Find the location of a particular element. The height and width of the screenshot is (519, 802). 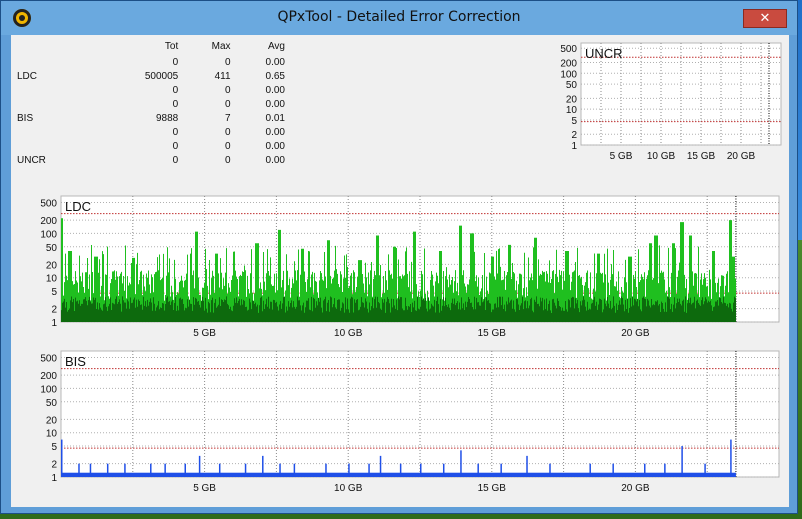

title-bar: QPxTool - Detailed Error Correction ✕ is located at coordinates (399, 18).